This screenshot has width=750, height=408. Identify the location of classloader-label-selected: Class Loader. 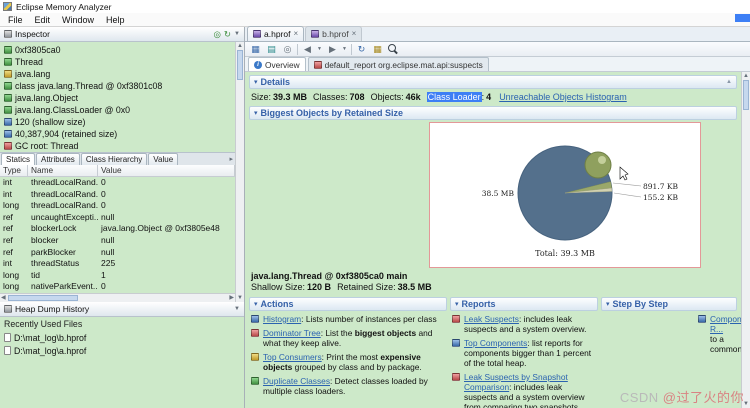
(454, 97).